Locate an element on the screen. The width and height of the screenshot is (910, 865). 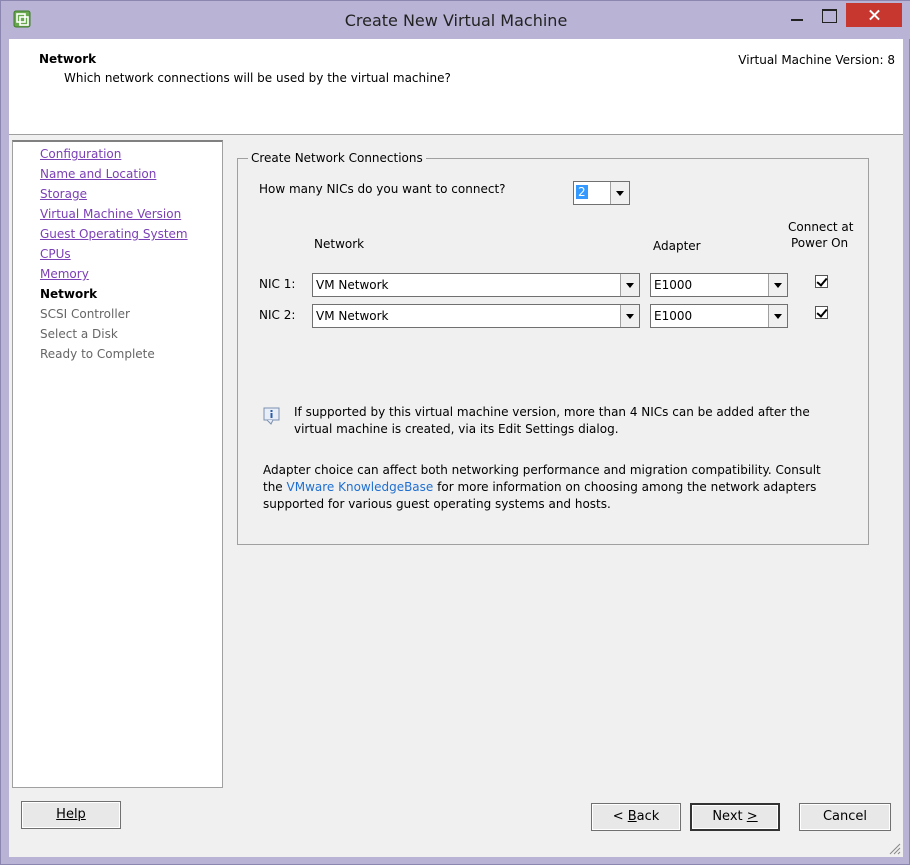
nics-count-select: 2 is located at coordinates (601, 193).